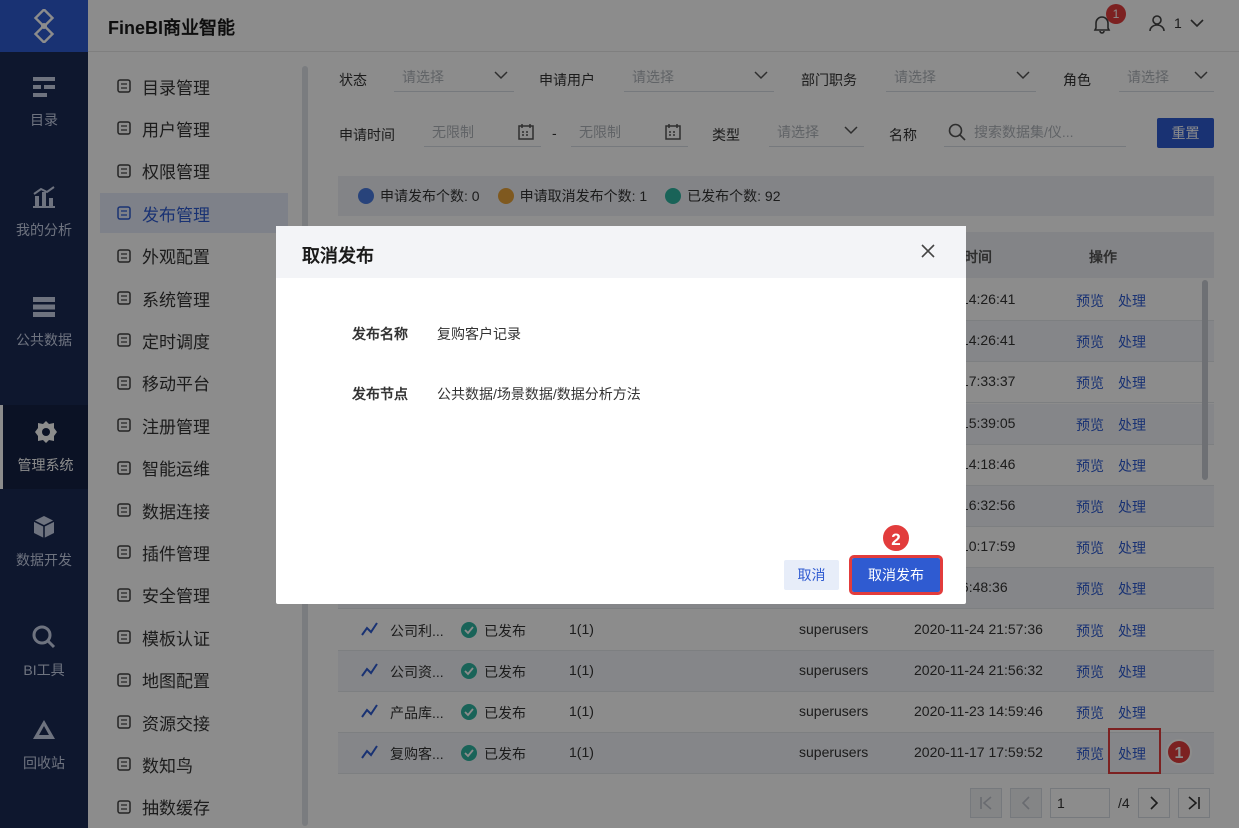  What do you see at coordinates (338, 256) in the screenshot?
I see `dialog-title: 取消发布` at bounding box center [338, 256].